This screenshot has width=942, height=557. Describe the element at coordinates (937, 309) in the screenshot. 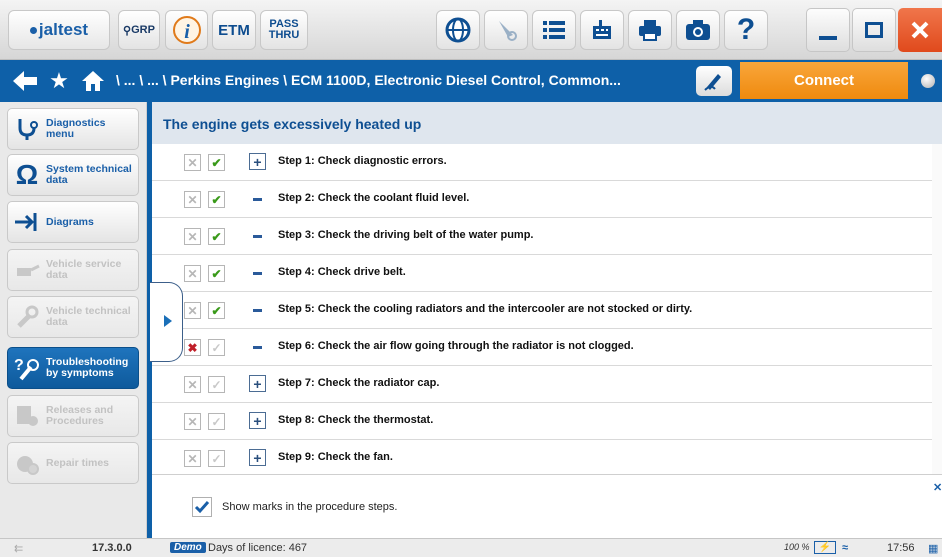

I see `vertical-scrollbar` at that location.